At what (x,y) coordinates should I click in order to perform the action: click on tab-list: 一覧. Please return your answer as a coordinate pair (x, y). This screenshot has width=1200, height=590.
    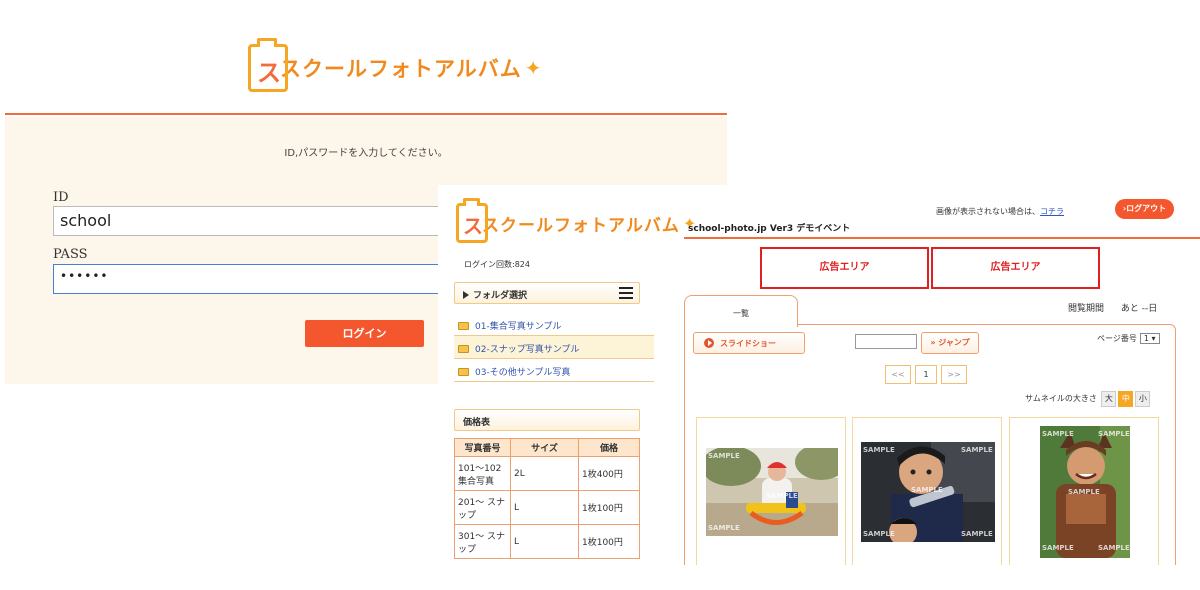
    Looking at the image, I should click on (741, 311).